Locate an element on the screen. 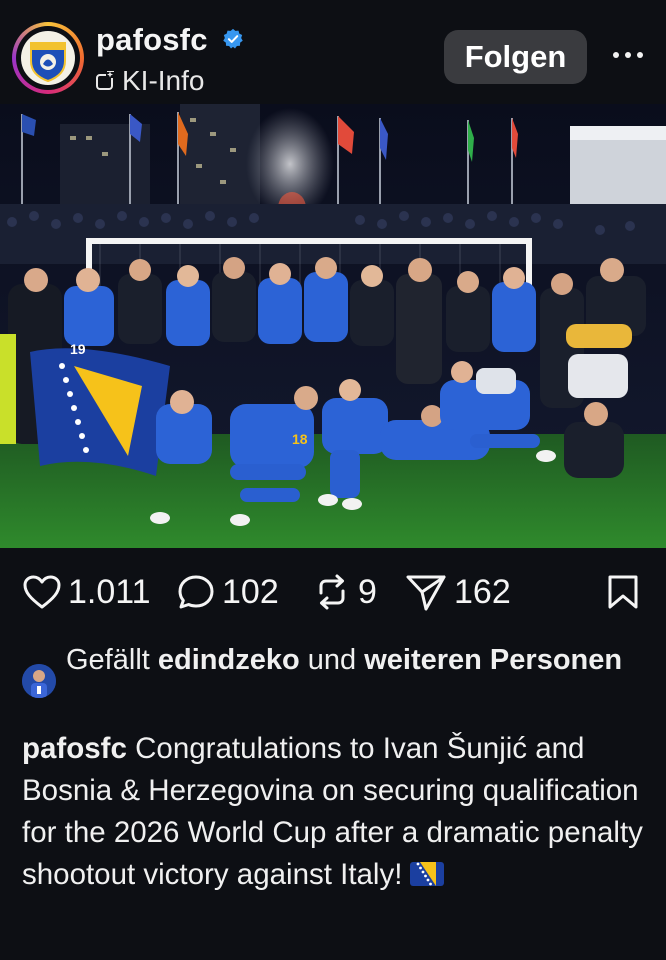 The height and width of the screenshot is (960, 666). bosnia-flag-icon is located at coordinates (427, 874).